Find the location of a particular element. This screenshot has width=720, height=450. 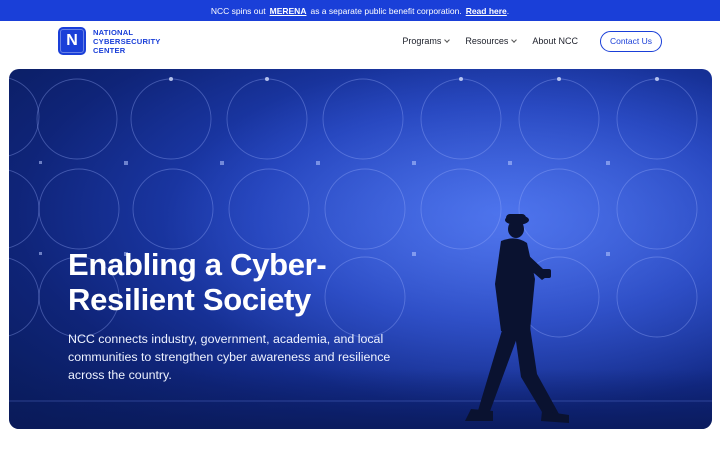

announcement-end: . is located at coordinates (508, 10).